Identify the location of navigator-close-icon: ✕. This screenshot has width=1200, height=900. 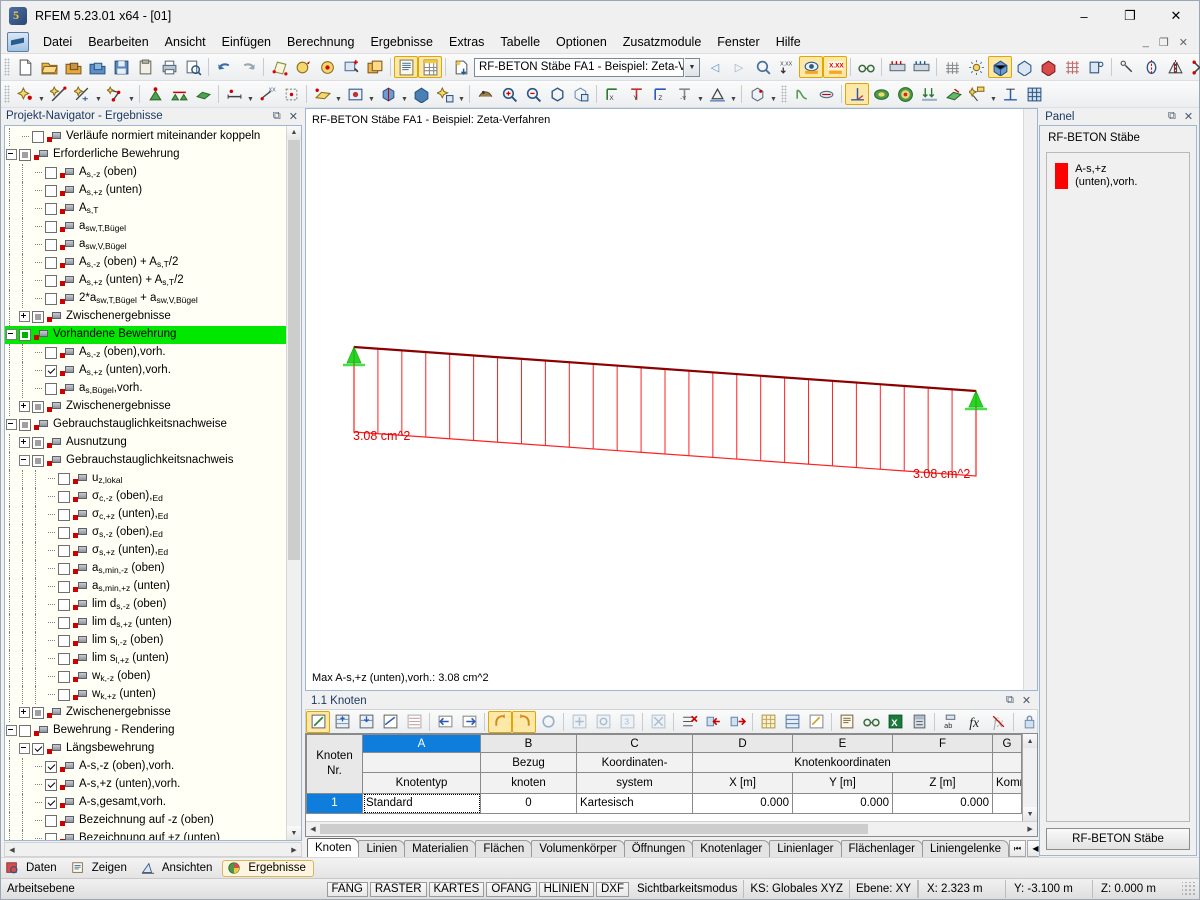
(293, 116).